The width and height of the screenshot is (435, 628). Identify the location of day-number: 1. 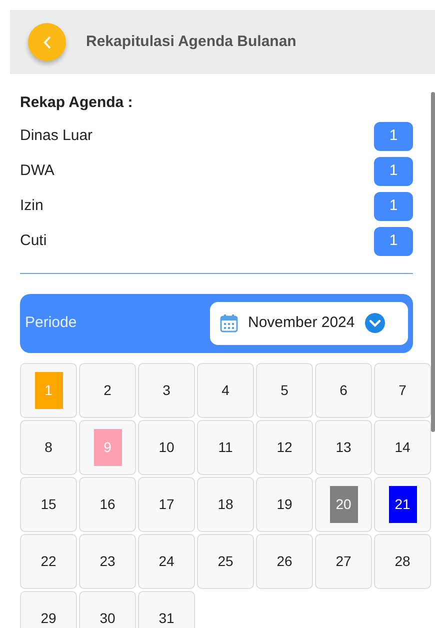
(48, 390).